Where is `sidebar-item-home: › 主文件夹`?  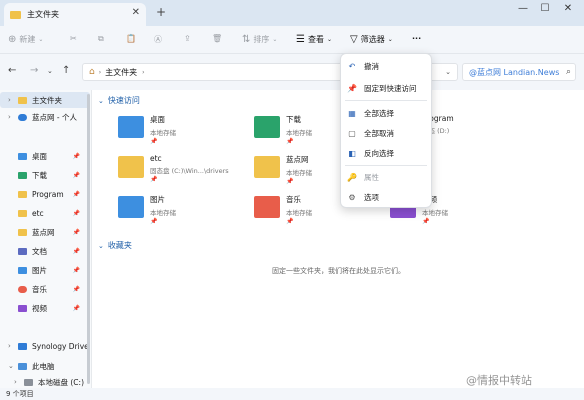
sidebar-item-home: › 主文件夹 is located at coordinates (45, 100).